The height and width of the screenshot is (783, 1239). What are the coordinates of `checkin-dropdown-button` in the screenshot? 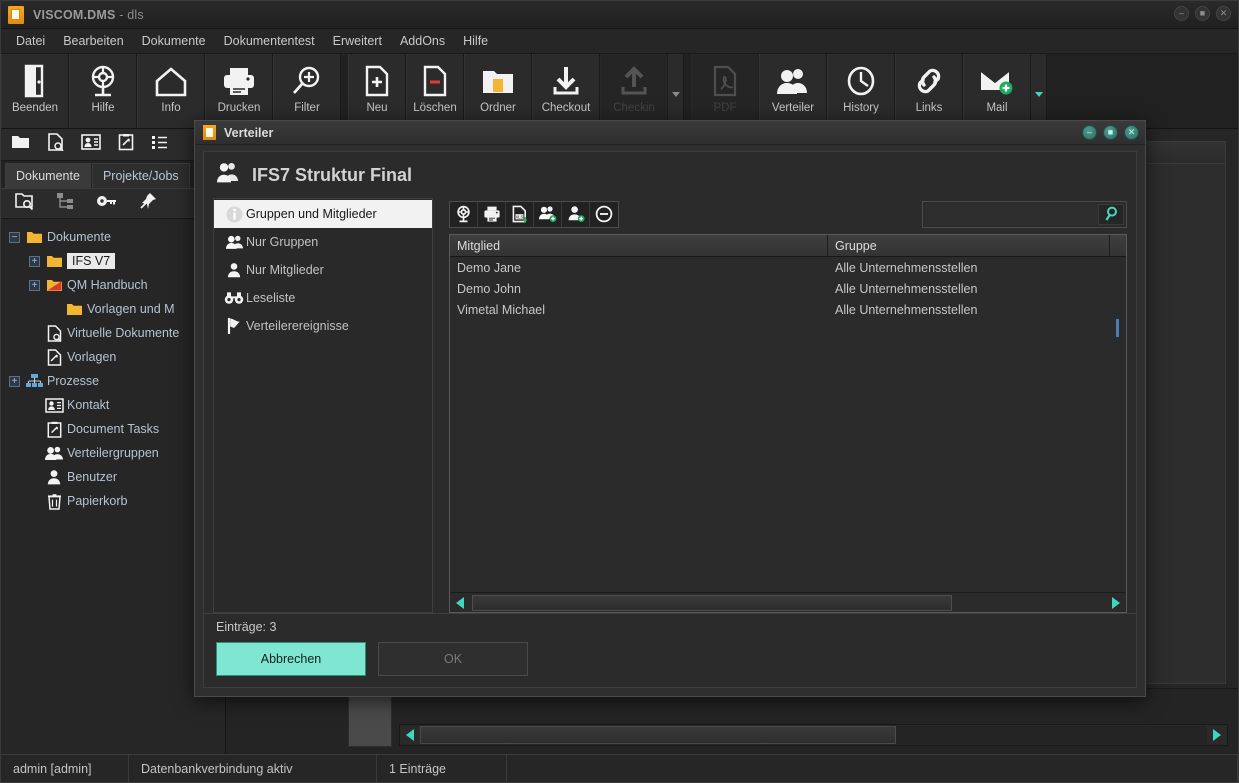 It's located at (676, 91).